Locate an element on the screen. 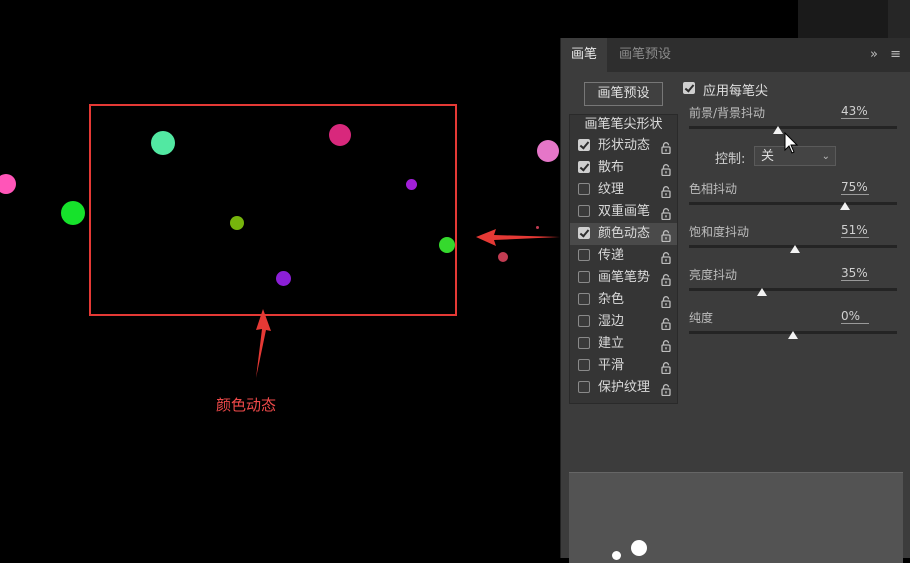 Image resolution: width=910 pixels, height=563 pixels. option-label: 画笔笔势 is located at coordinates (624, 277).